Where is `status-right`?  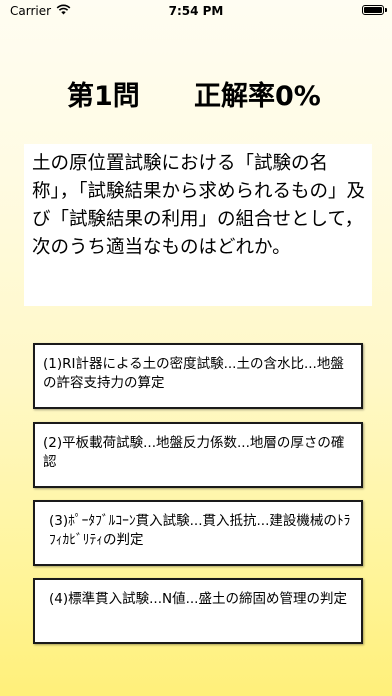
status-right is located at coordinates (374, 10).